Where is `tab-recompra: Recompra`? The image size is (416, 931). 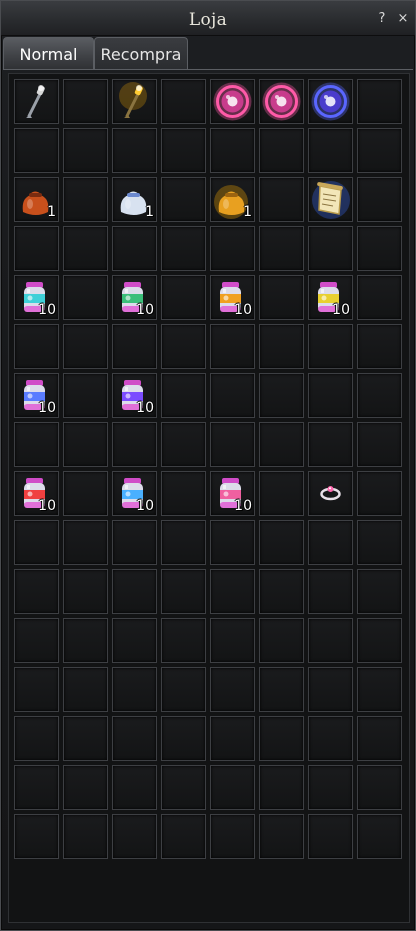
tab-recompra: Recompra is located at coordinates (141, 53).